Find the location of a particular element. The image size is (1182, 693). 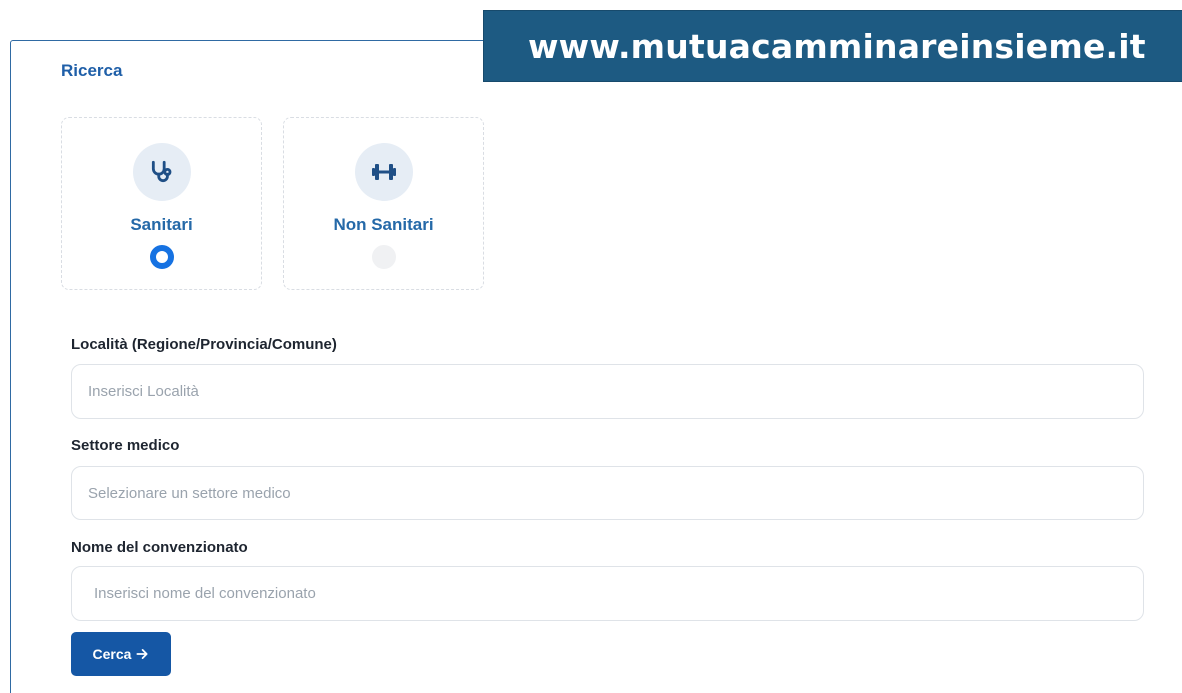

arrow-right-icon is located at coordinates (142, 654).